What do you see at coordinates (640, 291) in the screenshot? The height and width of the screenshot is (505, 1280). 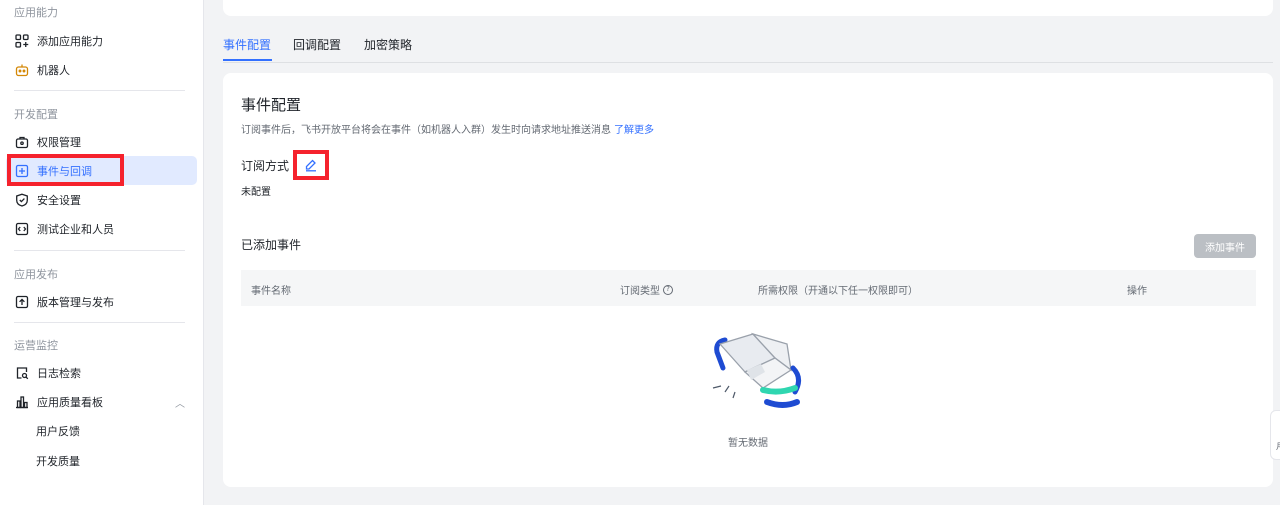 I see `th-subscription-type-label: 订阅类型` at bounding box center [640, 291].